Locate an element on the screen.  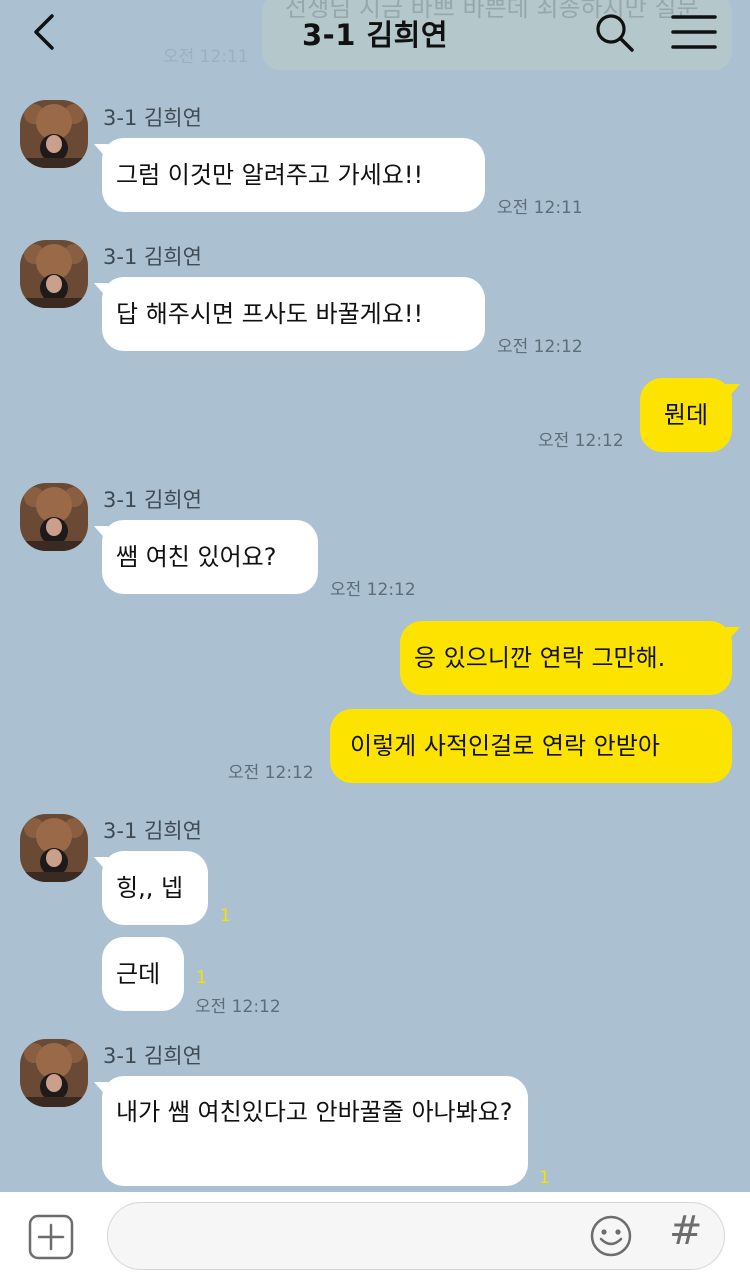
message-text: 답 해주시면 프사도 바꿀게요!! is located at coordinates (270, 314).